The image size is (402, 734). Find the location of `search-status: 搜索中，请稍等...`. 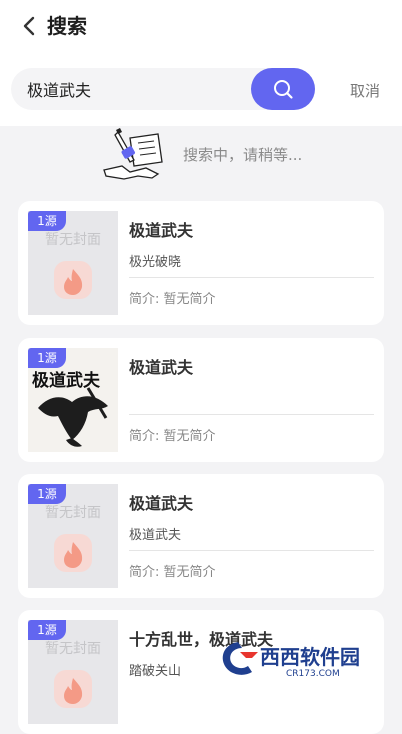

search-status: 搜索中，请稍等... is located at coordinates (201, 154).